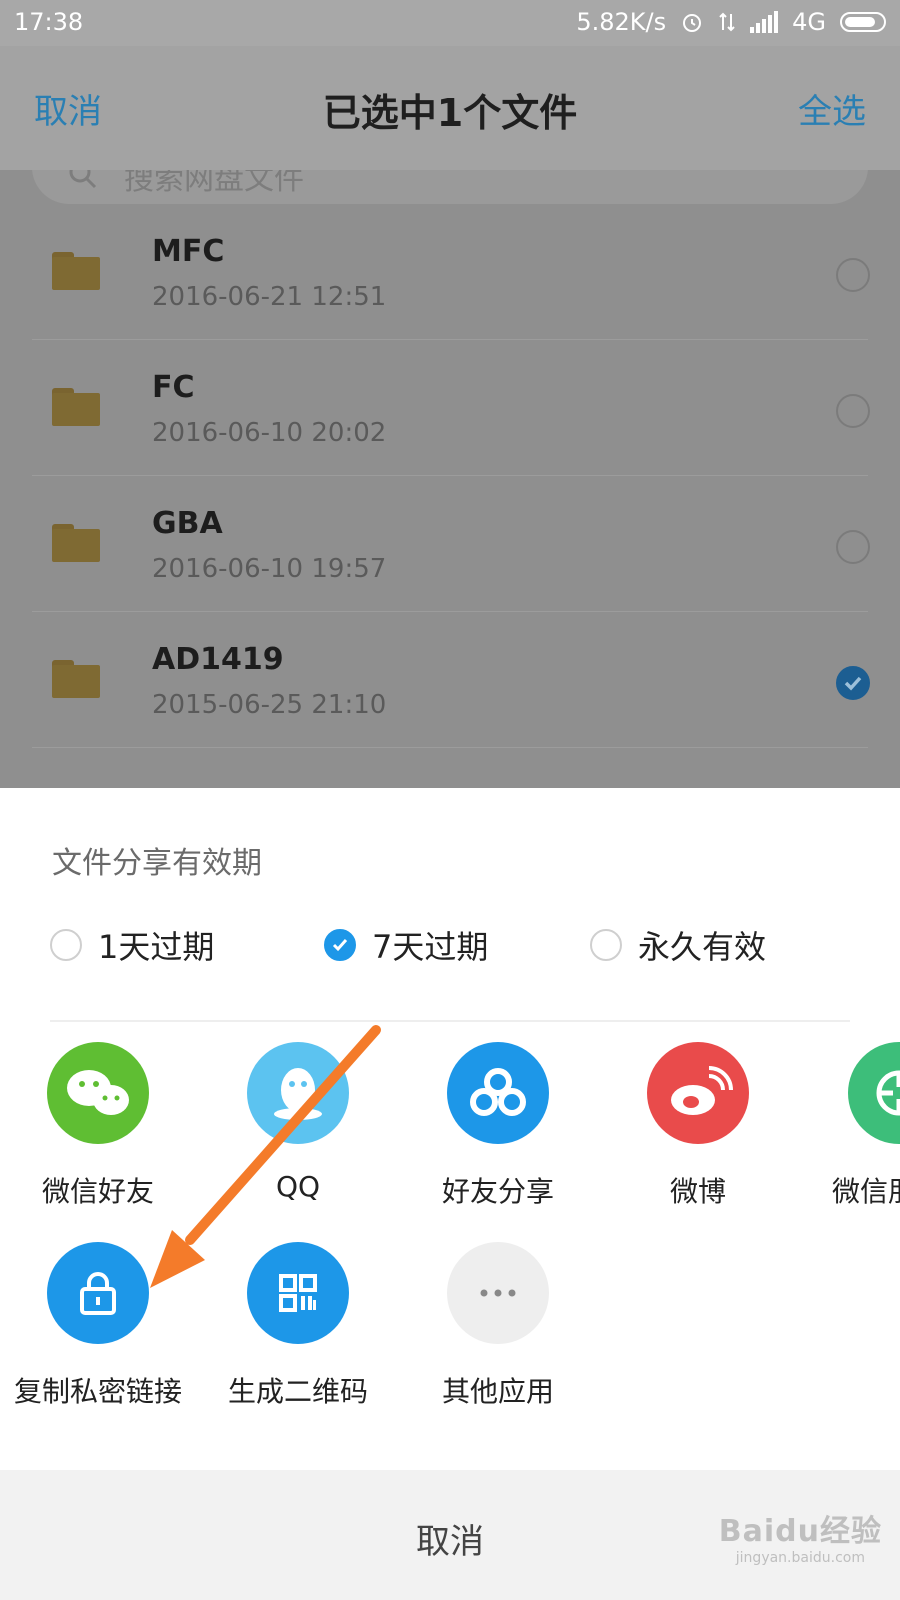  What do you see at coordinates (218, 659) in the screenshot?
I see `file-name: AD1419` at bounding box center [218, 659].